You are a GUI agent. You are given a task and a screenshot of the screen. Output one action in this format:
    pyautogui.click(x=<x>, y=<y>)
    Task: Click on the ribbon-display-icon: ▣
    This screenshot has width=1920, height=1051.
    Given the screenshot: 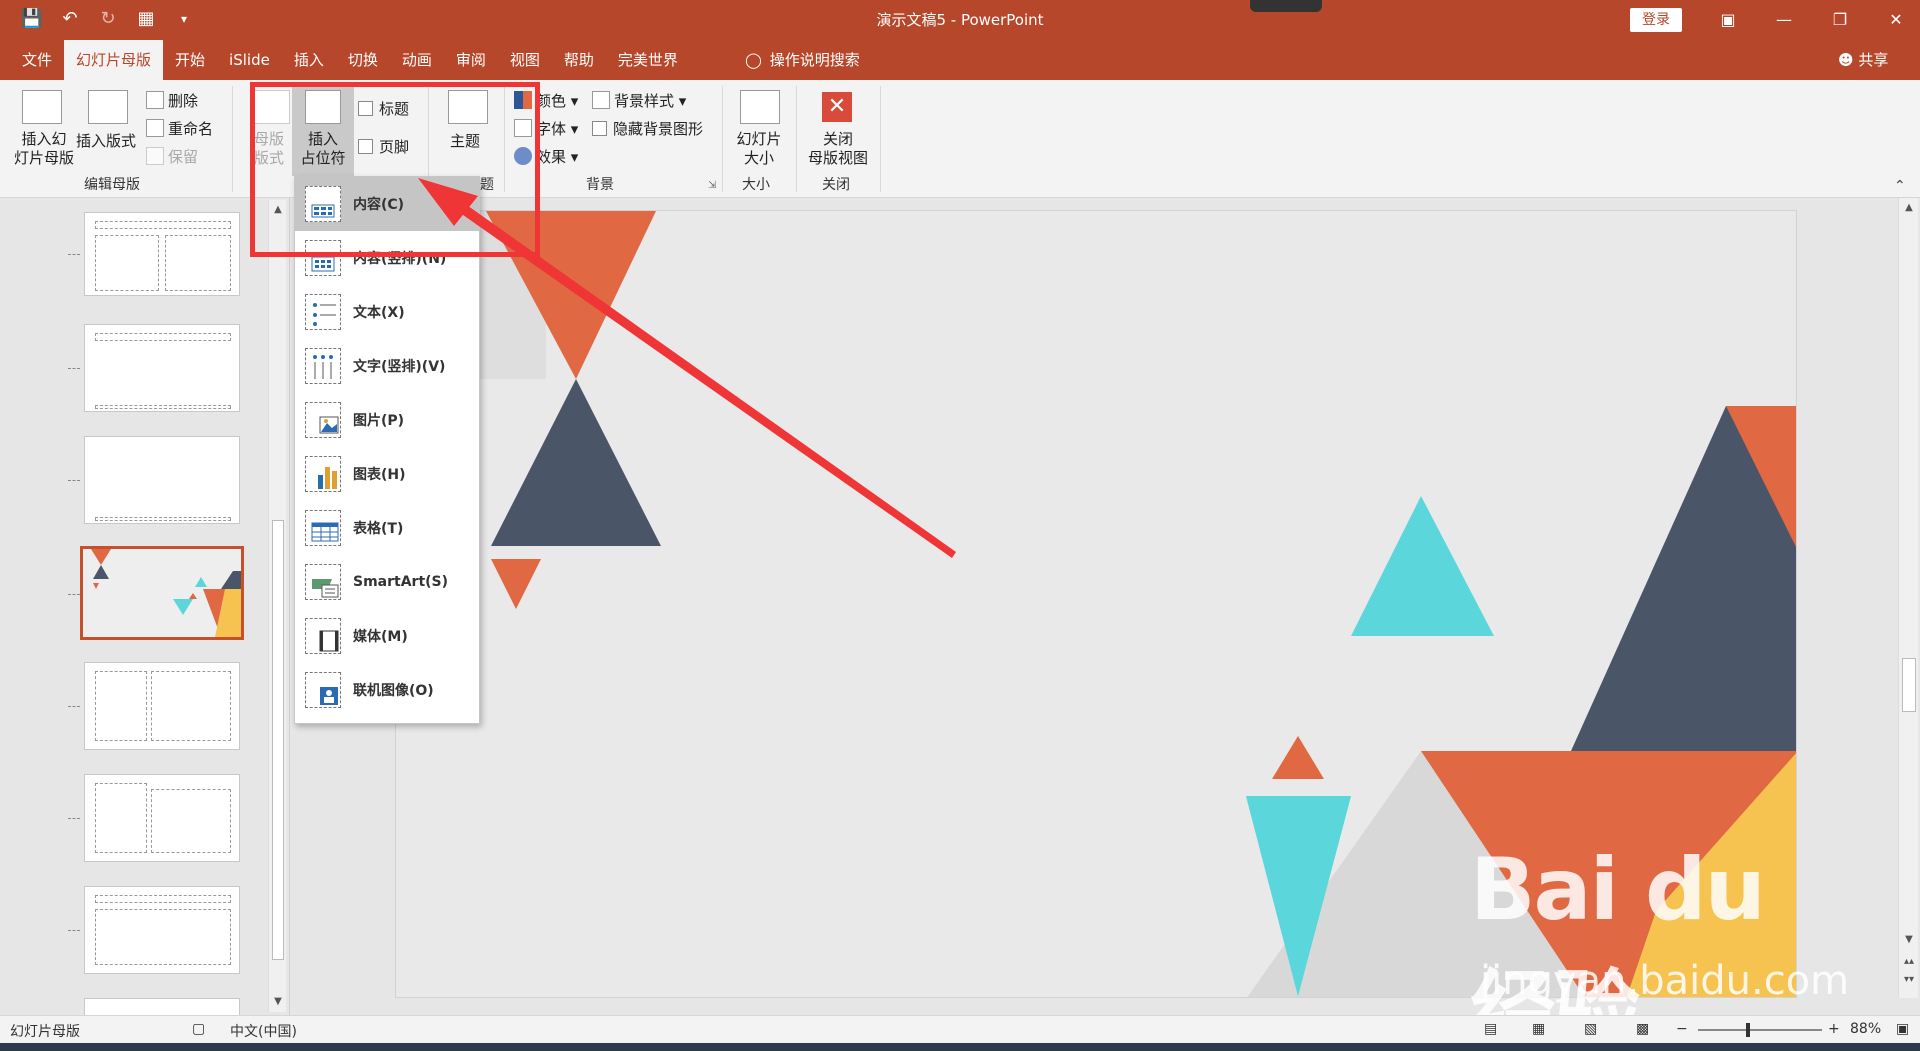 What is the action you would take?
    pyautogui.click(x=1728, y=20)
    